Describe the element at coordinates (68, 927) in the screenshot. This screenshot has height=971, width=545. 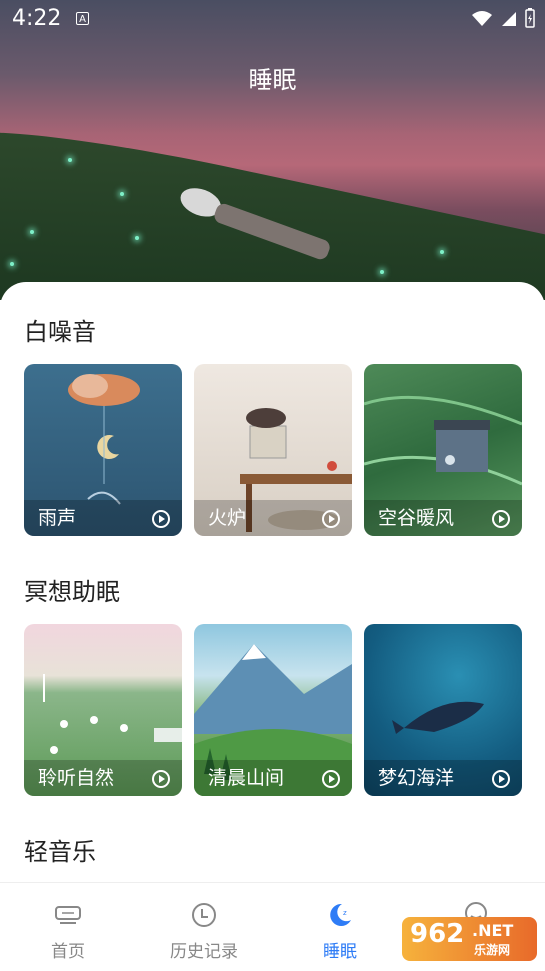
I see `tab-home: 首页` at that location.